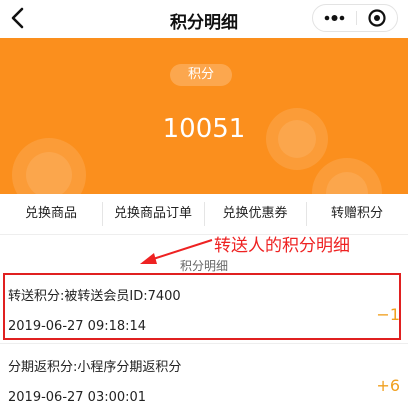 The height and width of the screenshot is (417, 408). I want to click on record-description: 分期返积分:小程序分期返积分, so click(95, 367).